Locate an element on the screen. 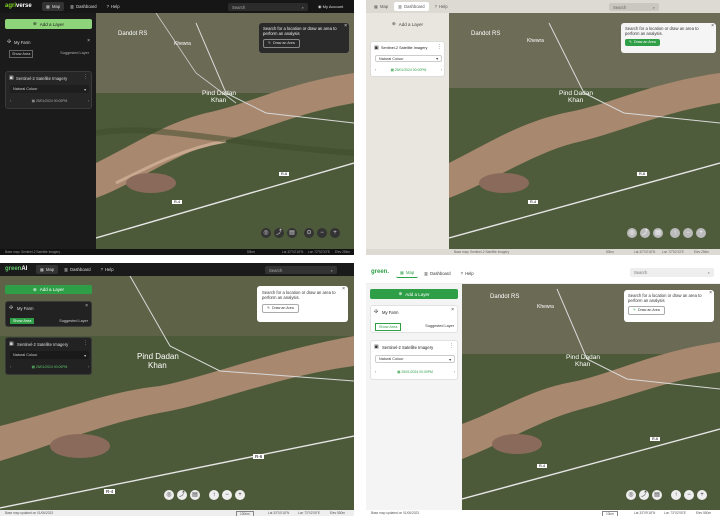  chevron-down-icon: ▾ is located at coordinates (437, 59).